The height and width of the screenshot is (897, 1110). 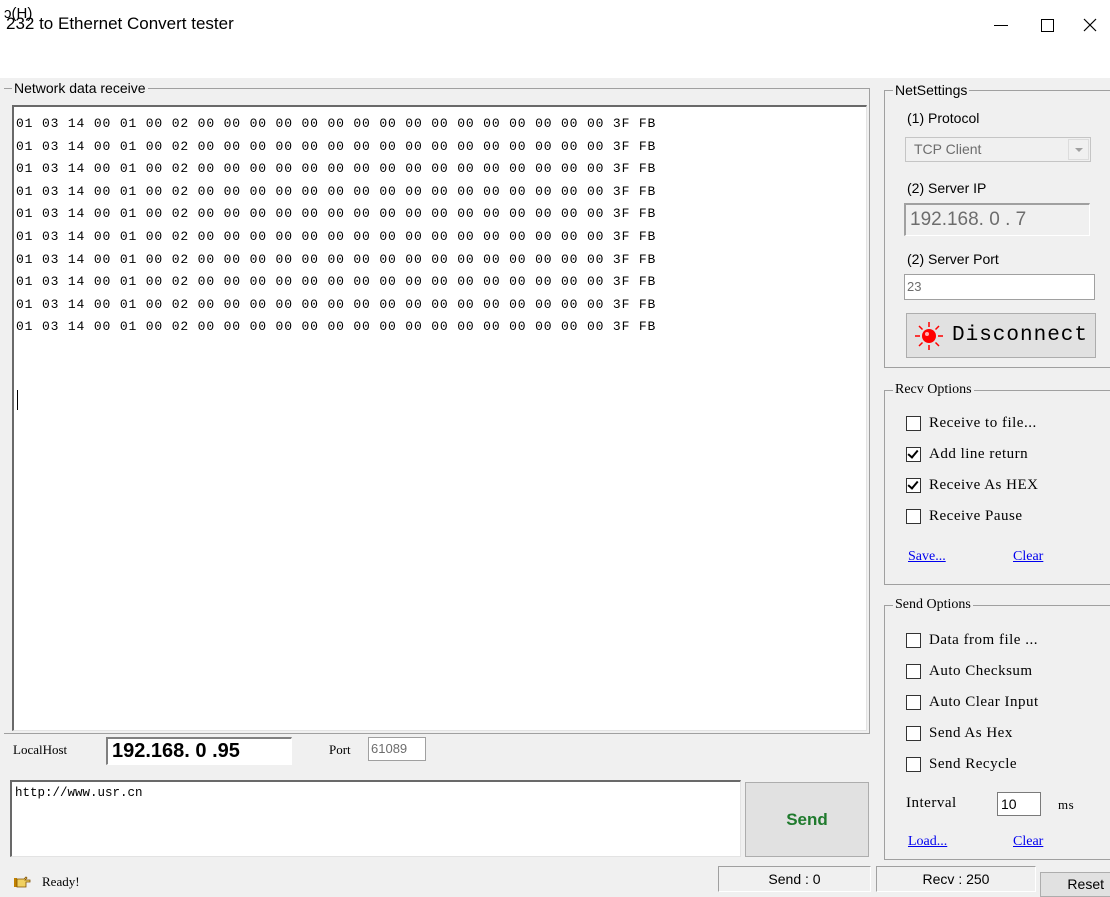 I want to click on option-checkbox-row: Receive As HEX, so click(x=972, y=485).